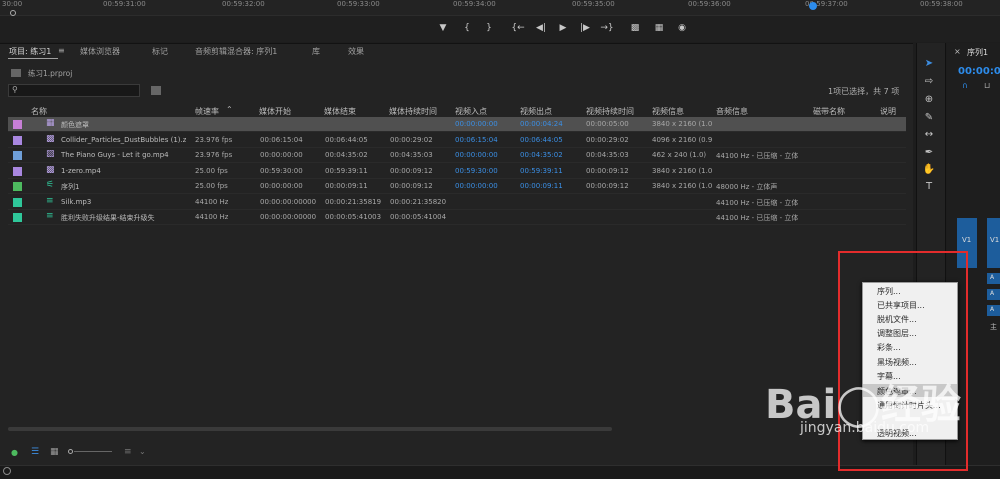 This screenshot has width=1000, height=479. I want to click on cell-name: 胜利失败升级结果-结束升级失, so click(108, 218).